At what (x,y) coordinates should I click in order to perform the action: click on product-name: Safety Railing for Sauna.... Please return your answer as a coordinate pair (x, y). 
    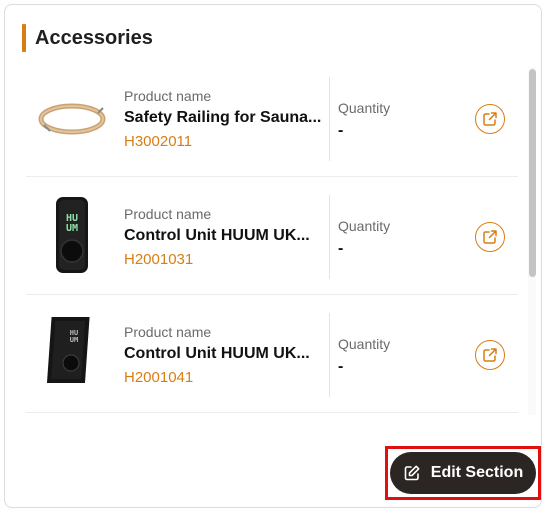
    Looking at the image, I should click on (223, 117).